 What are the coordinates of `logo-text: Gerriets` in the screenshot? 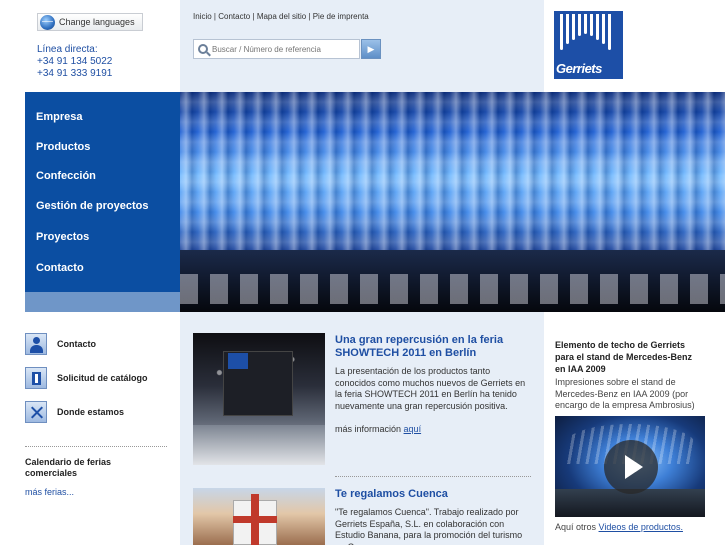 It's located at (579, 68).